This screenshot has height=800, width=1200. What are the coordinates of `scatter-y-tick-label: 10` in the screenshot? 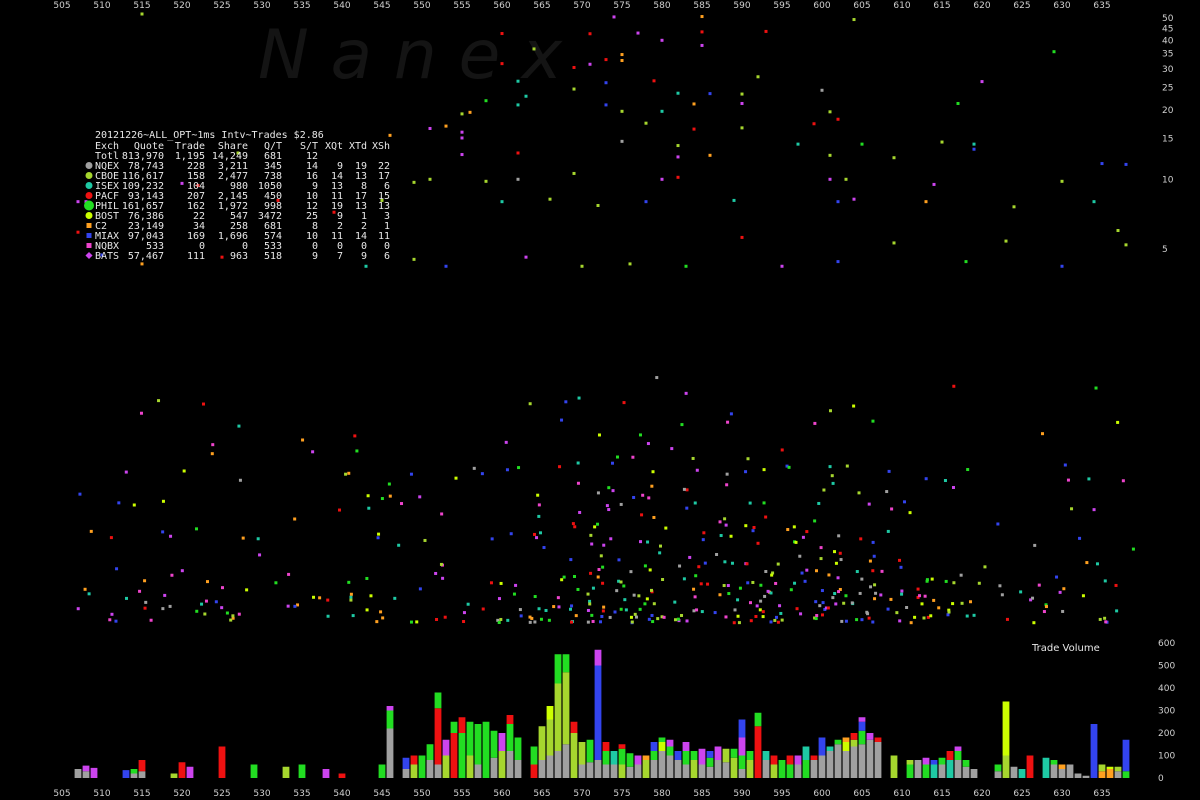 It's located at (1168, 180).